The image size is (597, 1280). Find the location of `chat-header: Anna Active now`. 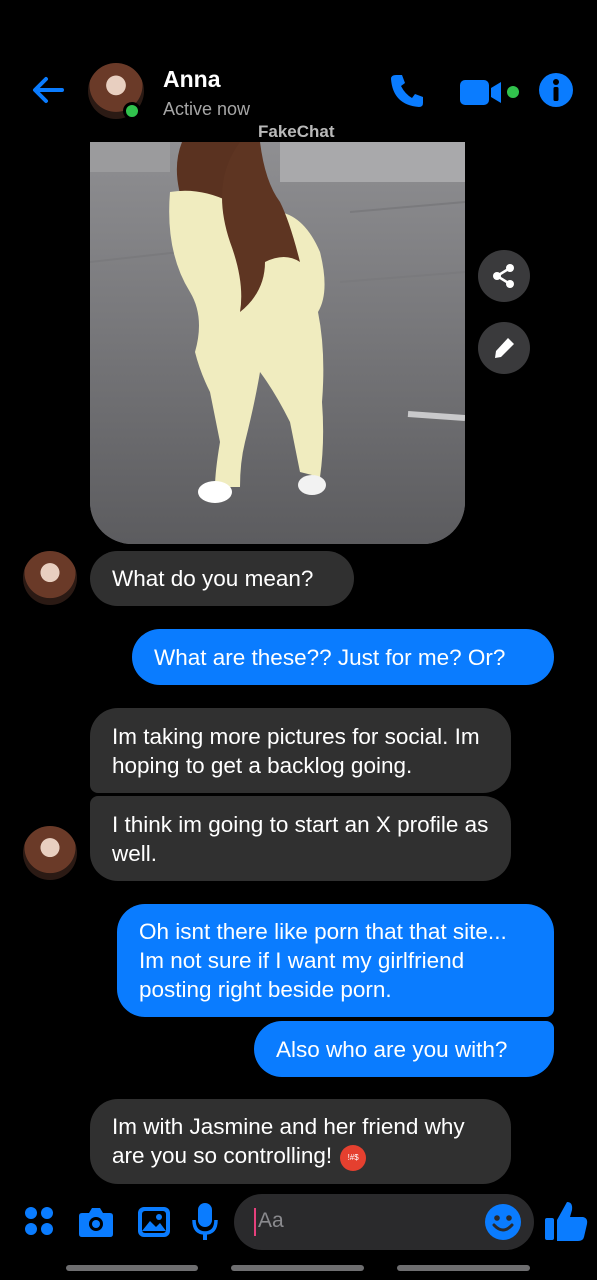

chat-header: Anna Active now is located at coordinates (298, 90).